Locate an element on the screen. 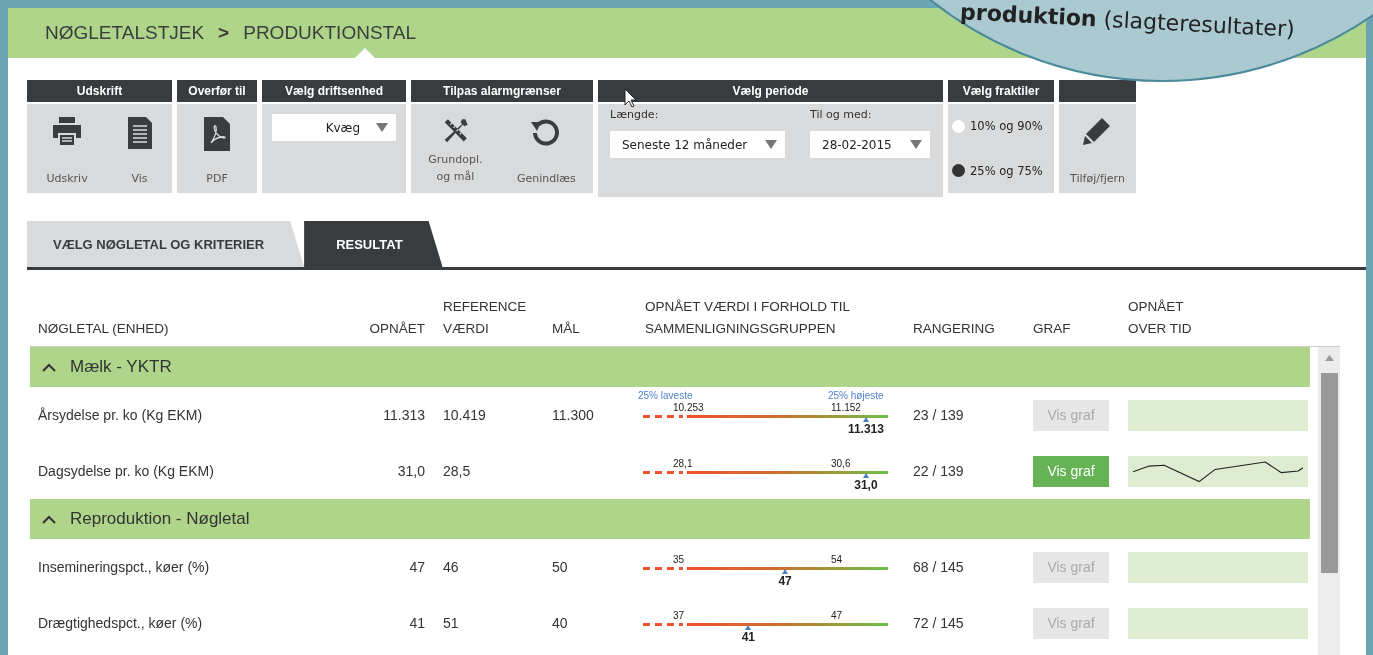 This screenshot has width=1373, height=655. breadcrumb-item: NØGLETALSTJEK is located at coordinates (125, 33).